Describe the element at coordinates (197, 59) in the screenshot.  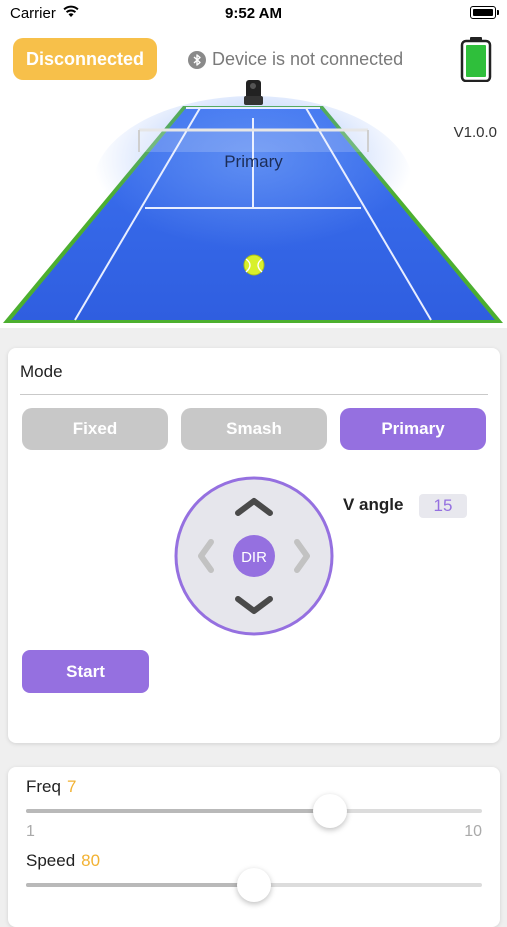
I see `bluetooth-icon` at that location.